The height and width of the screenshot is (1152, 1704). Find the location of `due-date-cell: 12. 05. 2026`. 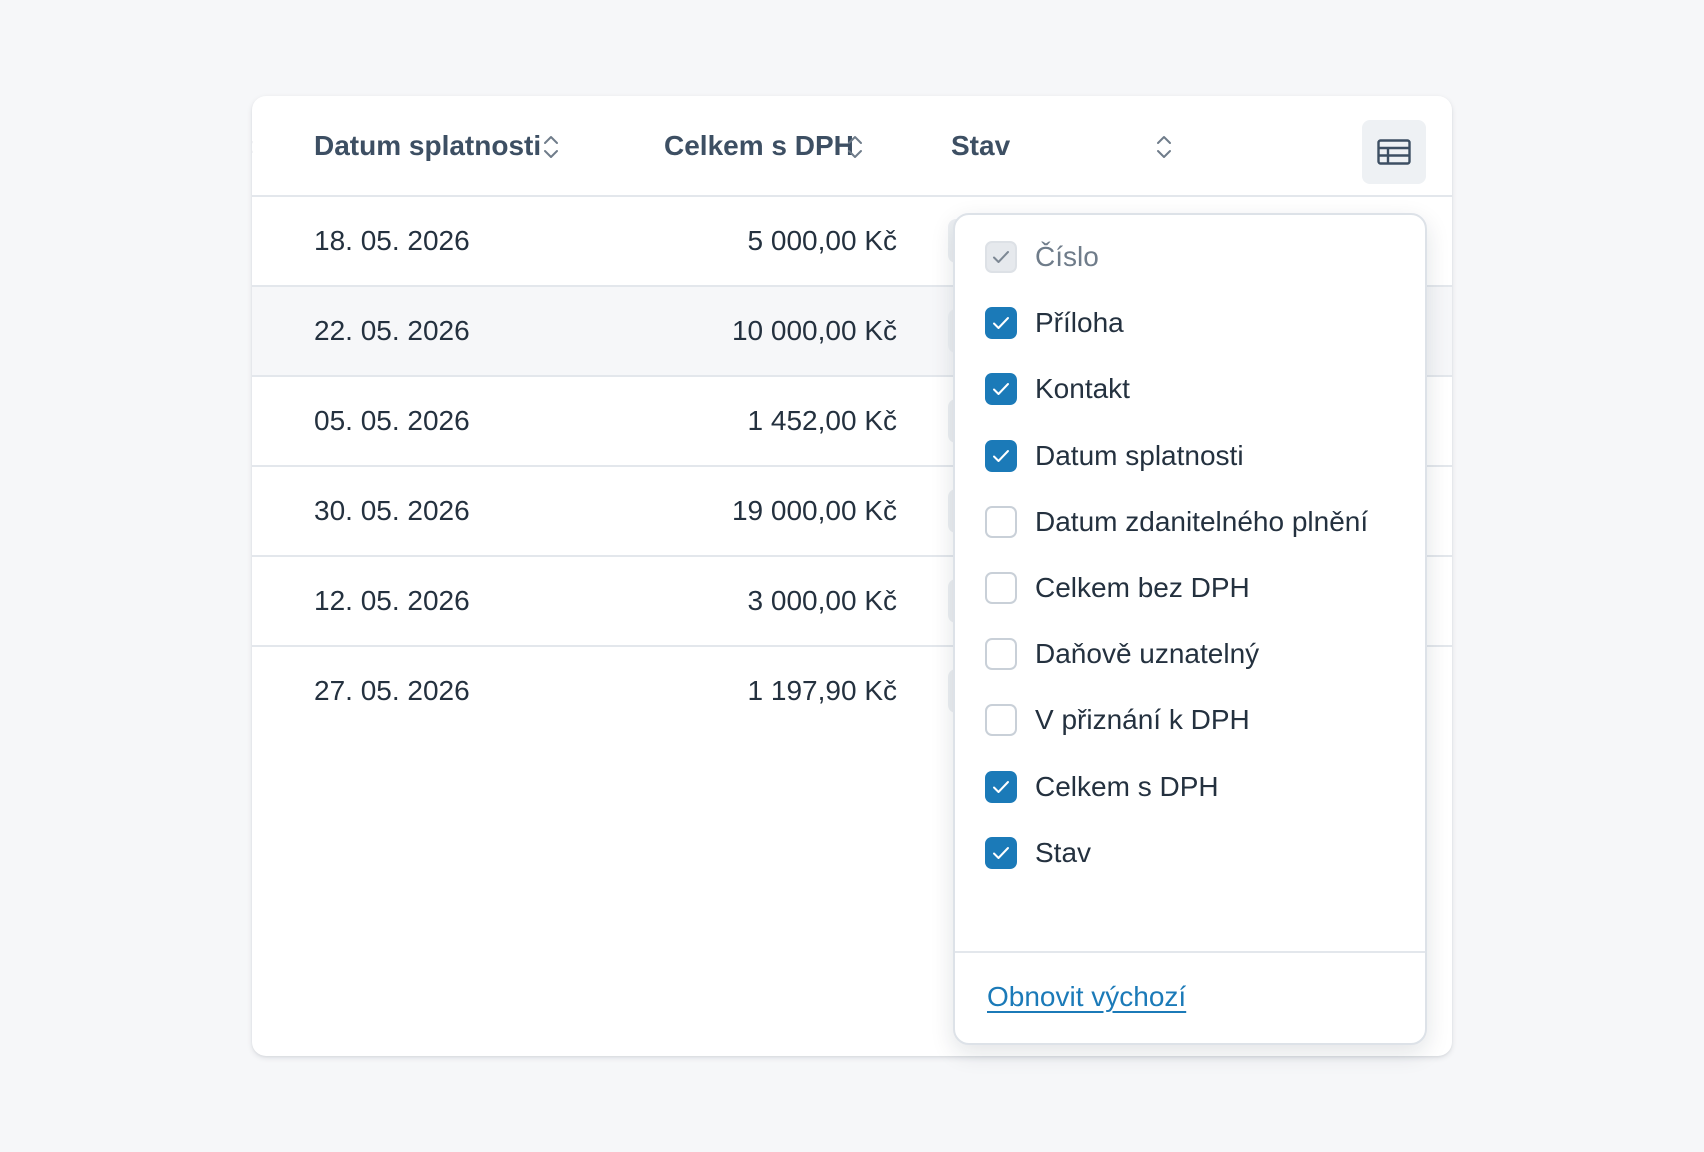

due-date-cell: 12. 05. 2026 is located at coordinates (392, 600).